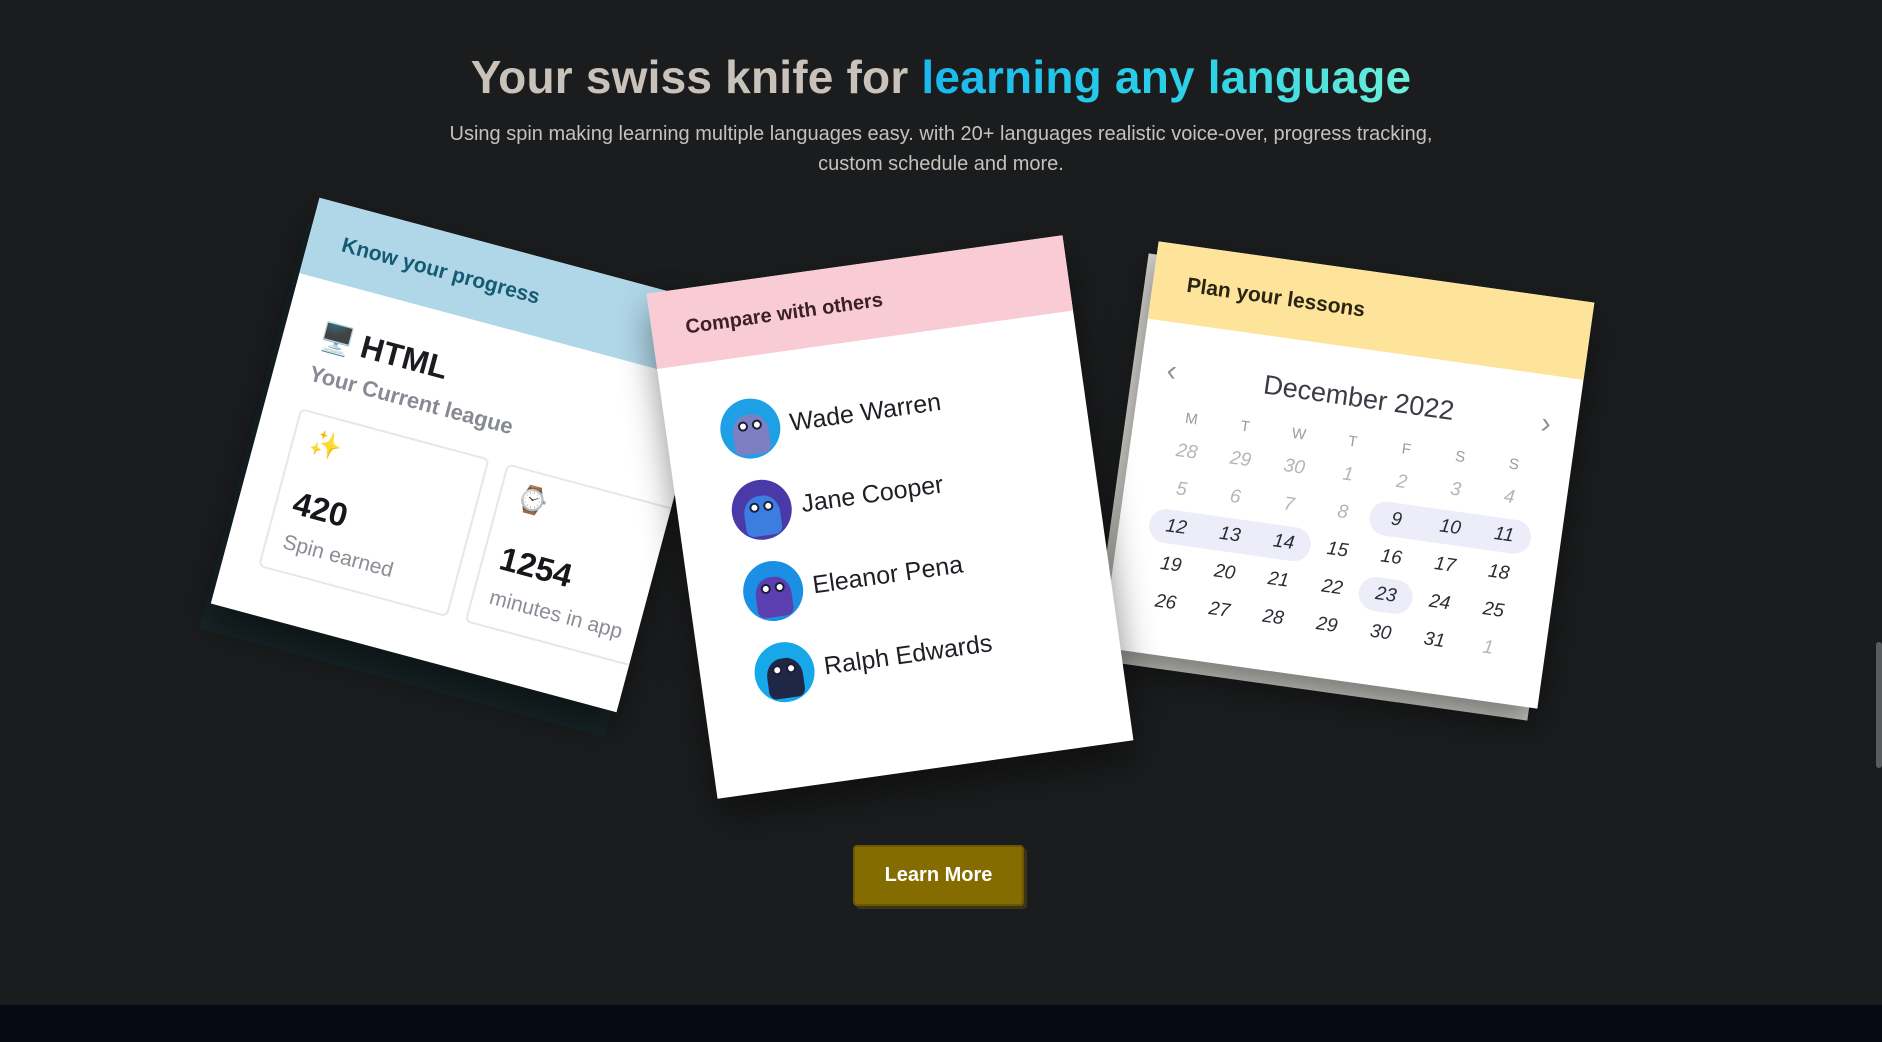 The image size is (1882, 1042). Describe the element at coordinates (1402, 482) in the screenshot. I see `calendar-day: 2` at that location.